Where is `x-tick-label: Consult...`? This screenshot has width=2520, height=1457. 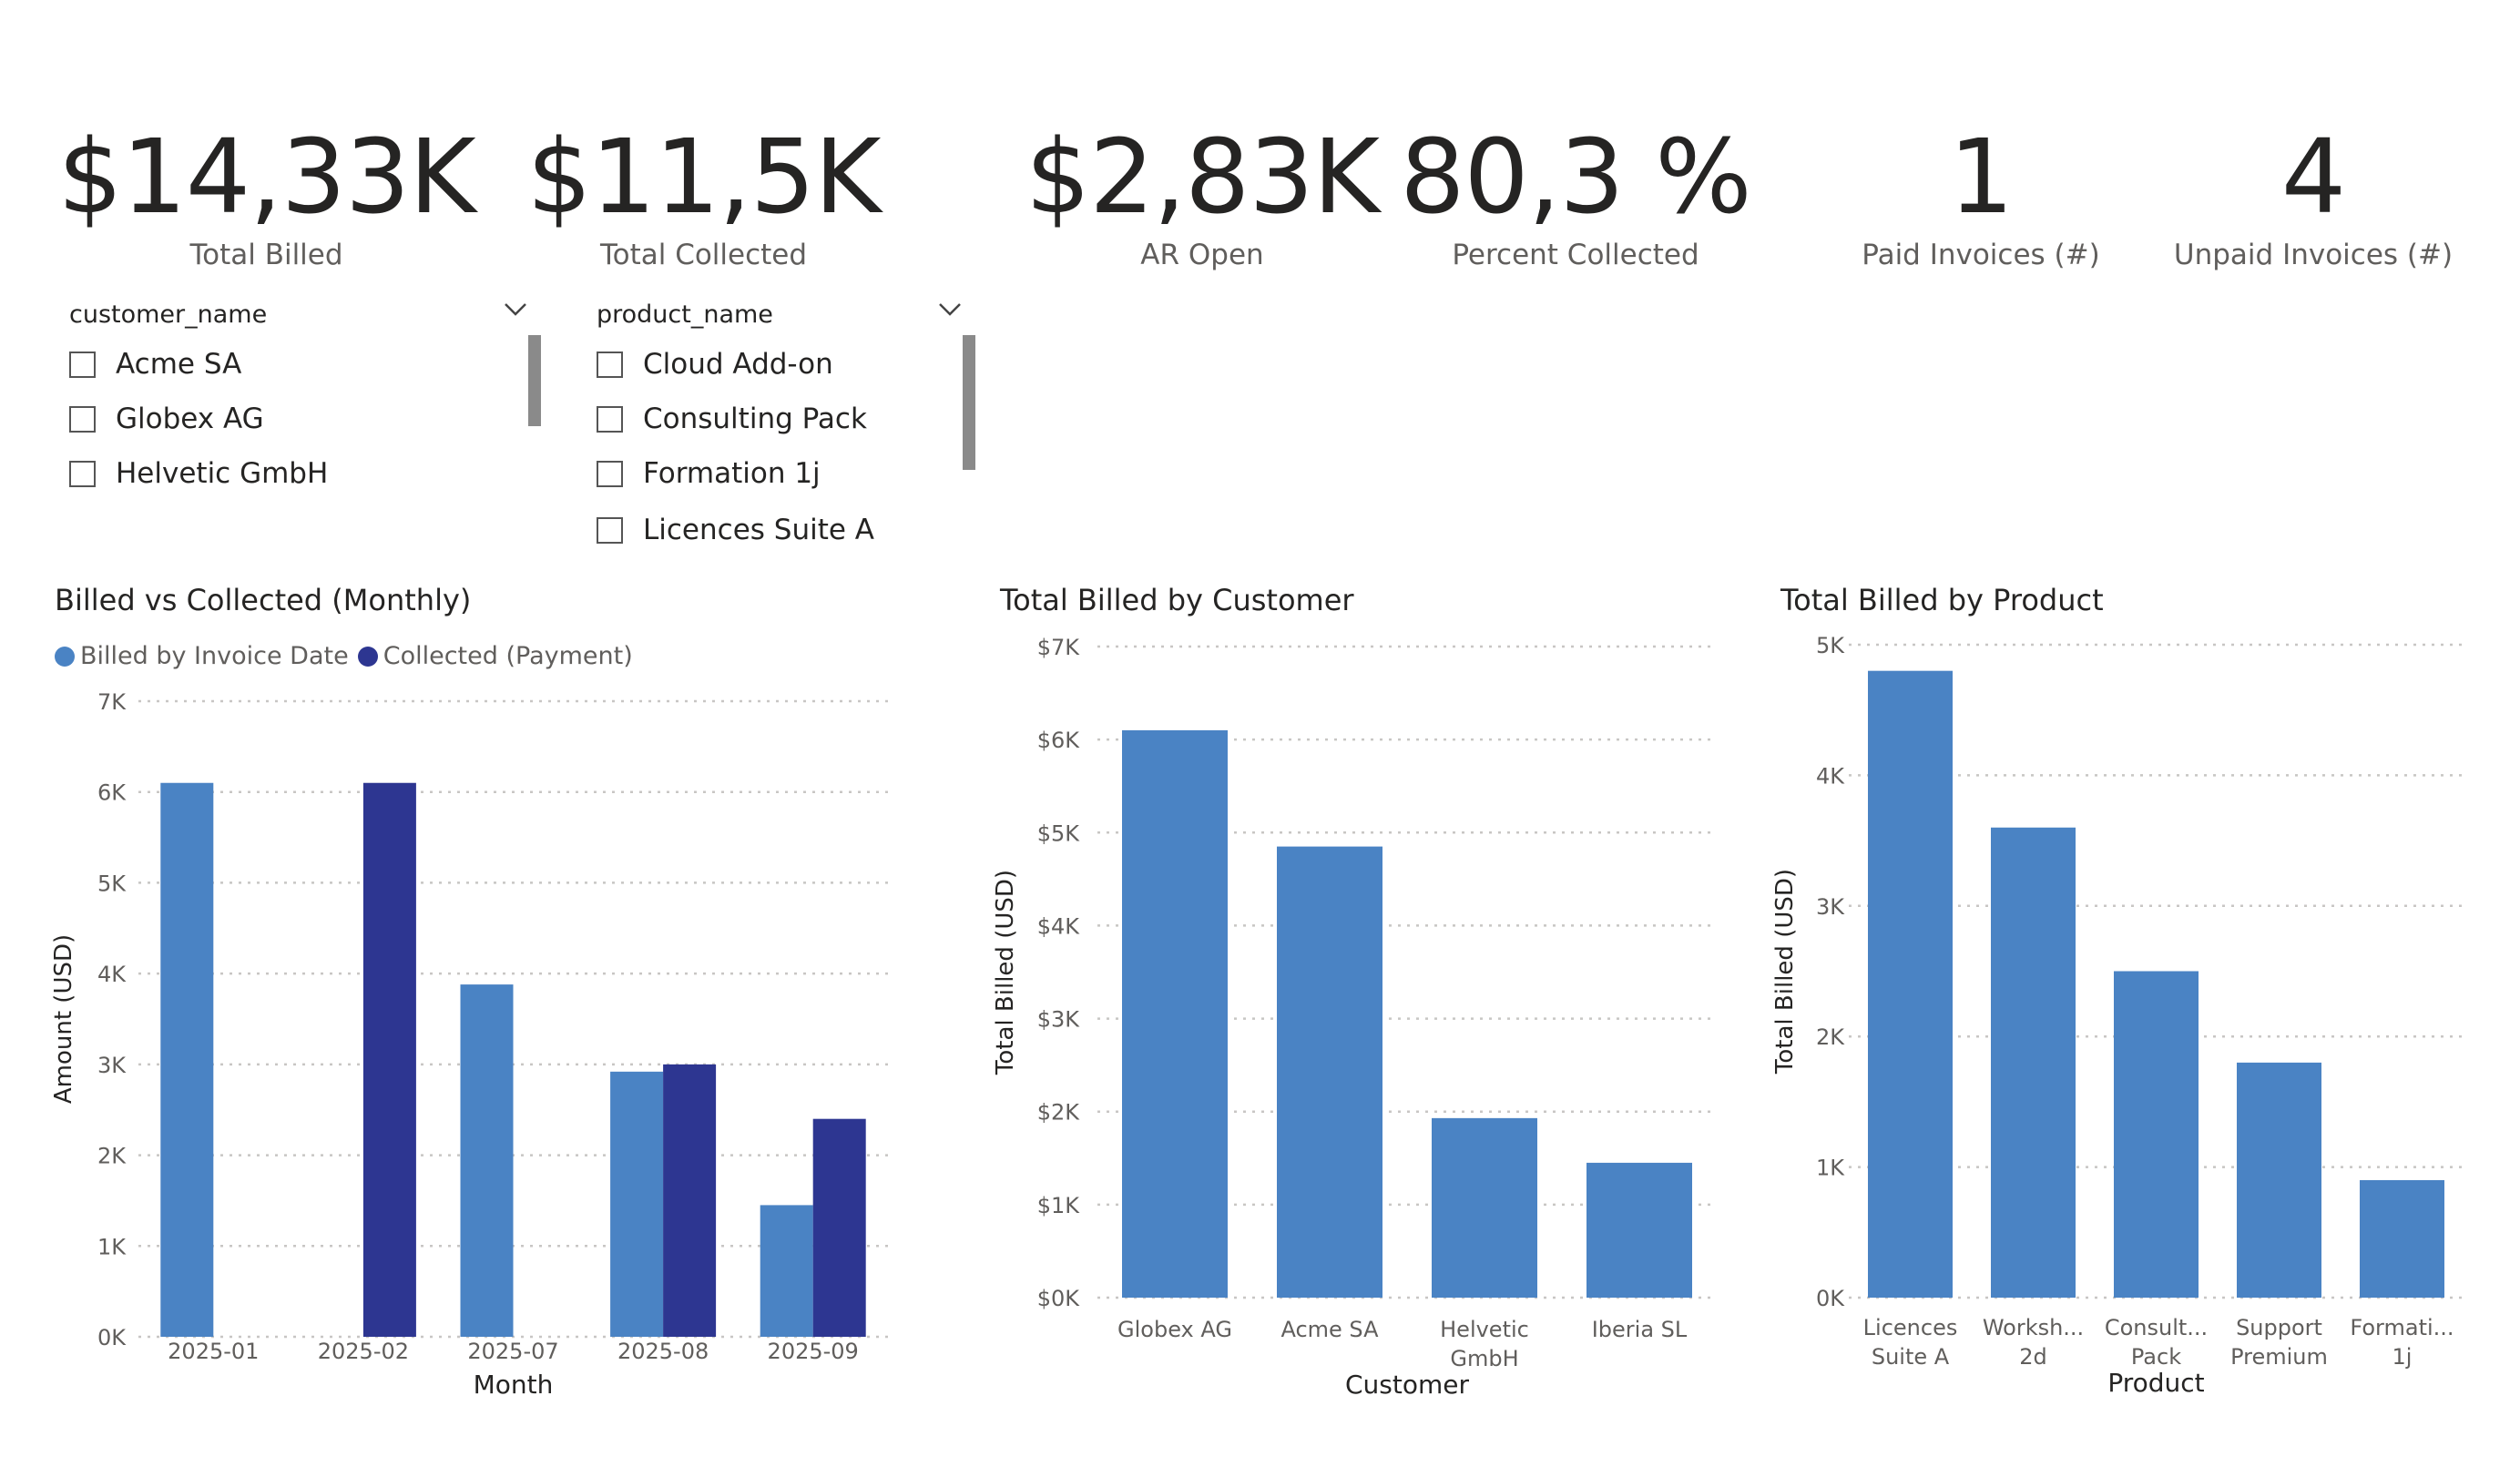 x-tick-label: Consult... is located at coordinates (2156, 1327).